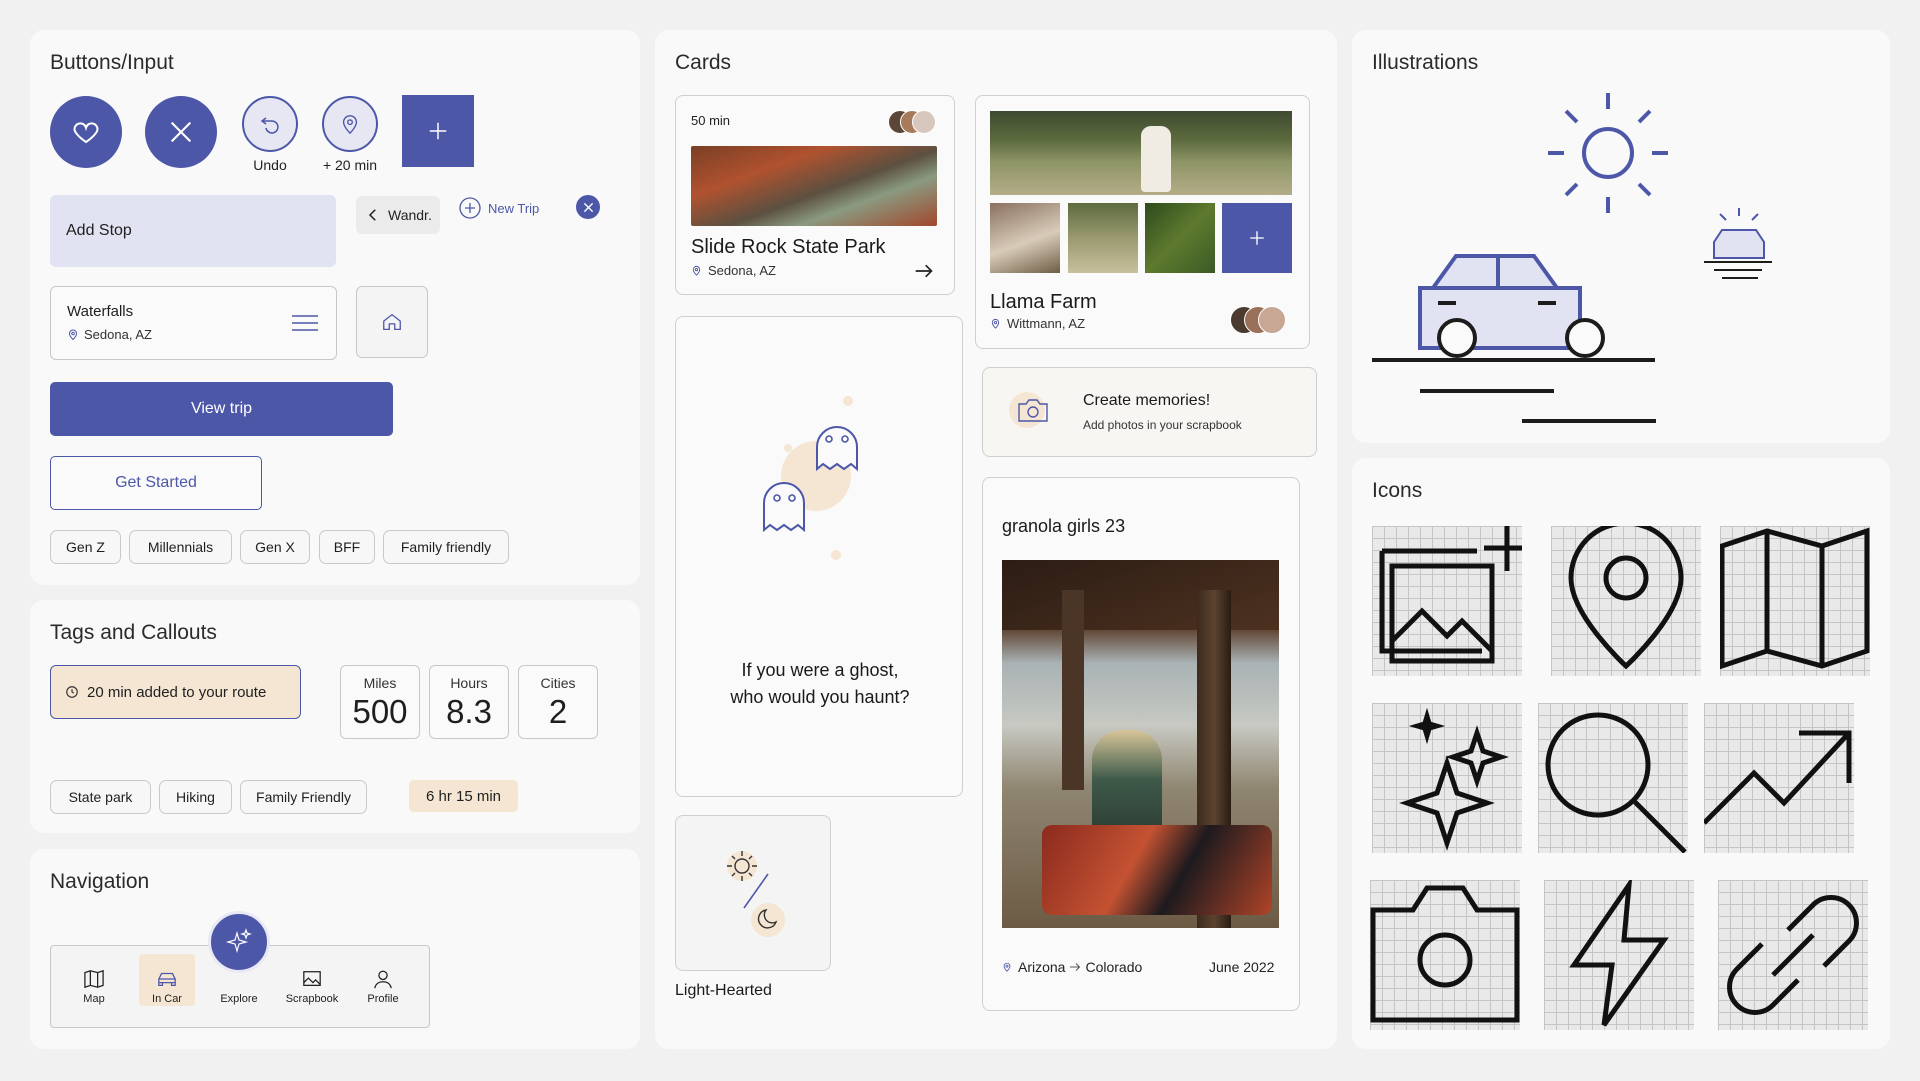 This screenshot has width=1920, height=1081. What do you see at coordinates (100, 881) in the screenshot?
I see `section-title: Navigation` at bounding box center [100, 881].